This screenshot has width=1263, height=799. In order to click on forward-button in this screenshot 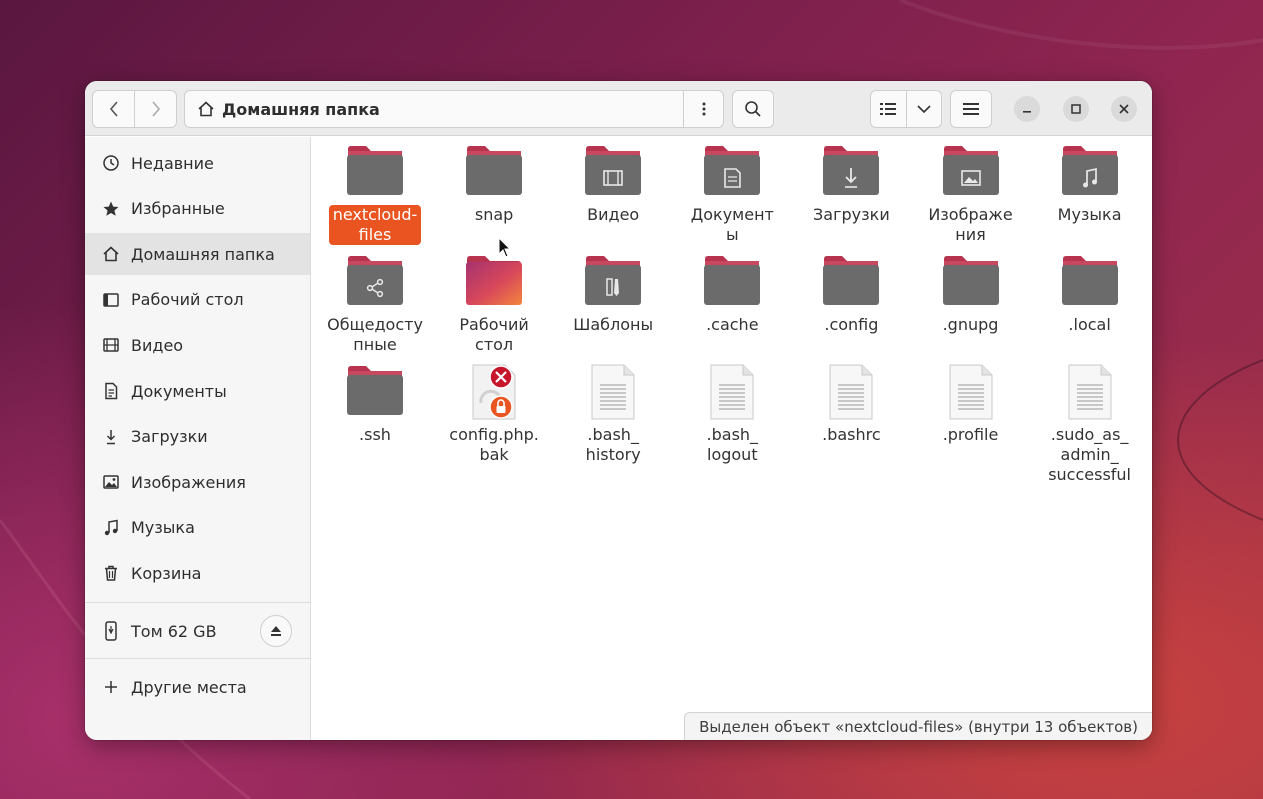, I will do `click(155, 109)`.